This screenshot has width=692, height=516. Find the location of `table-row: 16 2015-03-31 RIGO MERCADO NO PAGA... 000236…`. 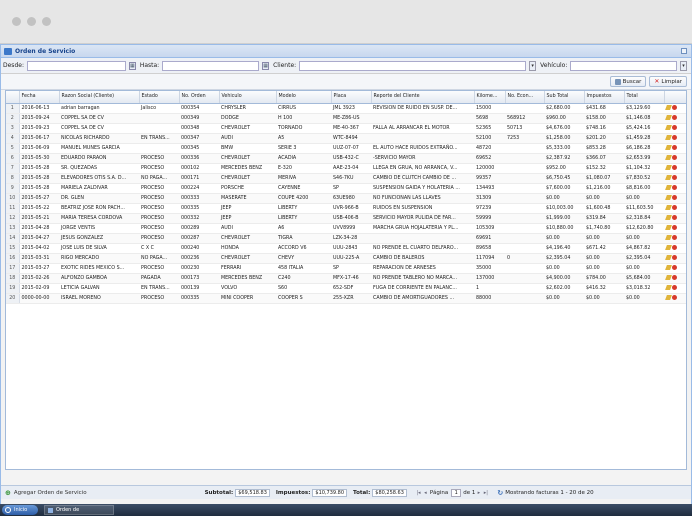

table-row: 16 2015-03-31 RIGO MERCADO NO PAGA... 000236… is located at coordinates (346, 258).